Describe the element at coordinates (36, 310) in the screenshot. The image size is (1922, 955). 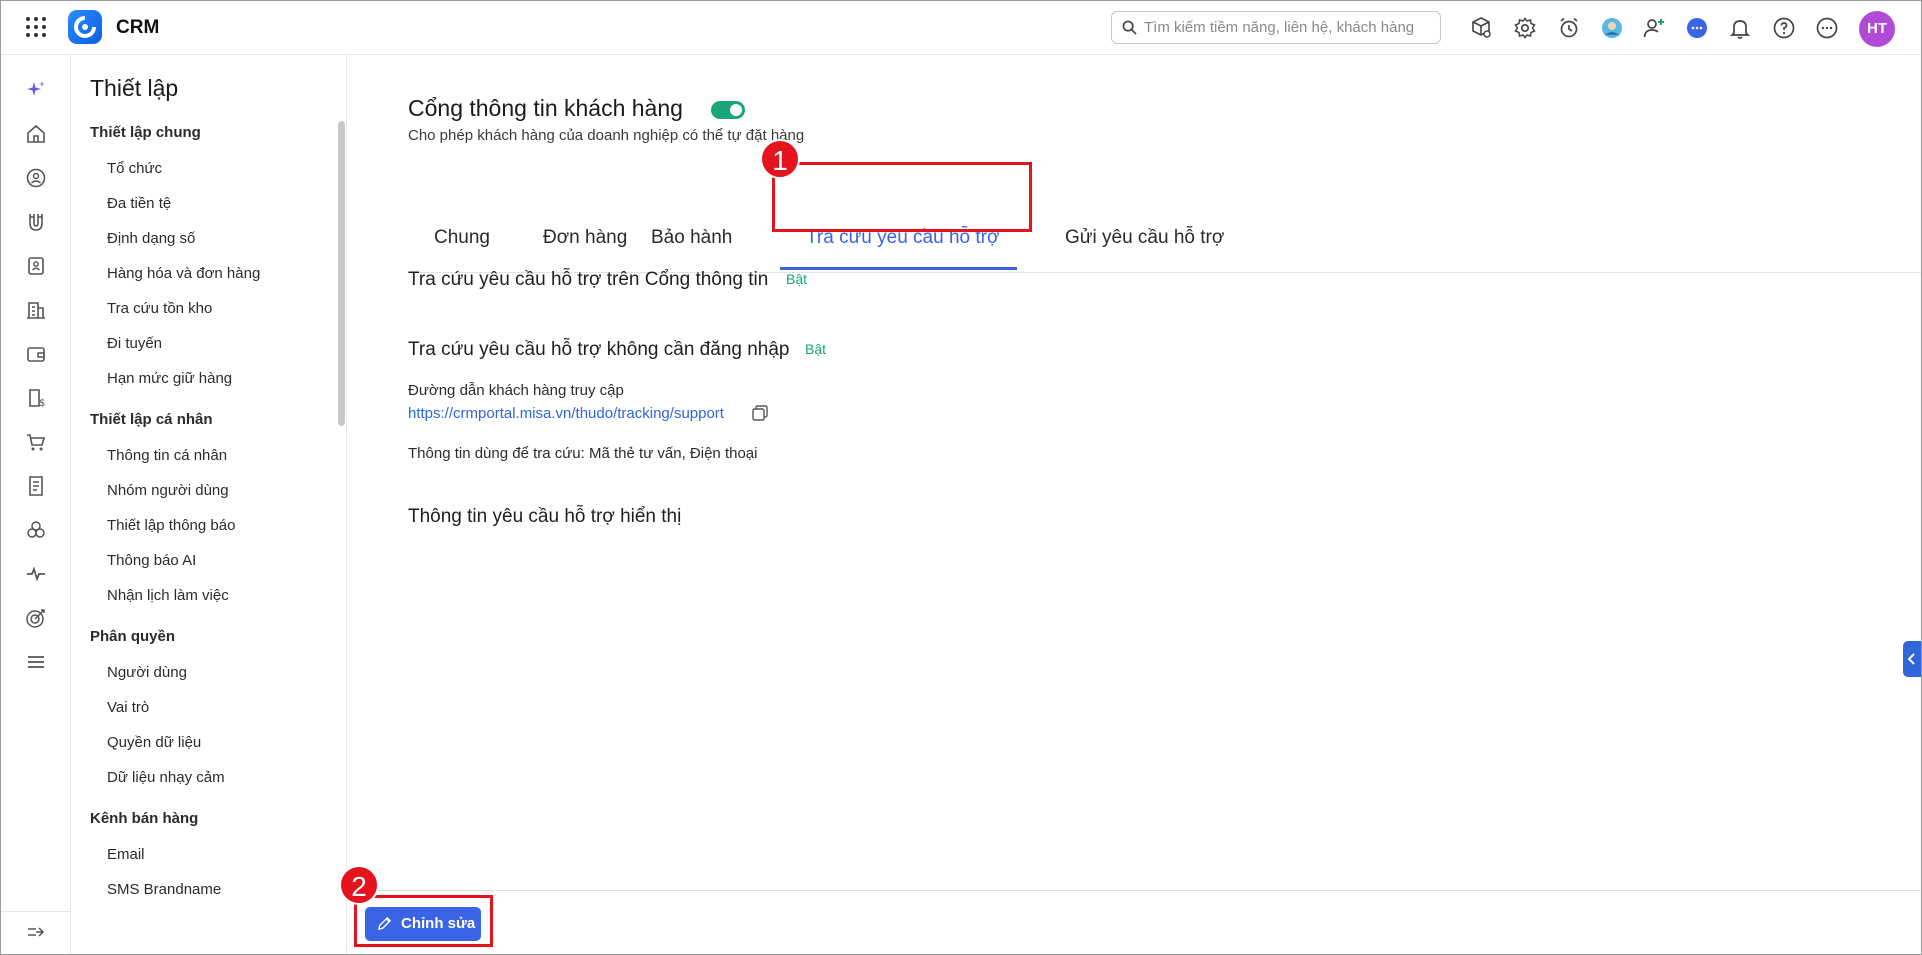
I see `building-icon` at that location.